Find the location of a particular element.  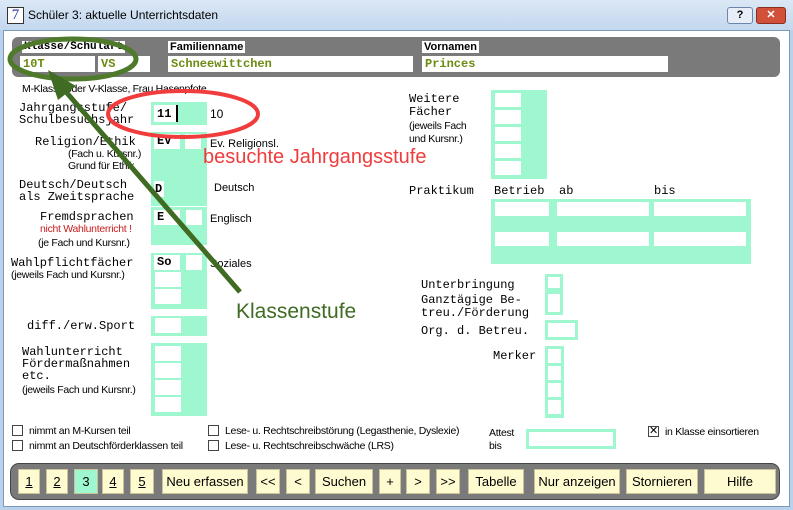

green-annotation-text: Klassenstufe is located at coordinates (296, 311).